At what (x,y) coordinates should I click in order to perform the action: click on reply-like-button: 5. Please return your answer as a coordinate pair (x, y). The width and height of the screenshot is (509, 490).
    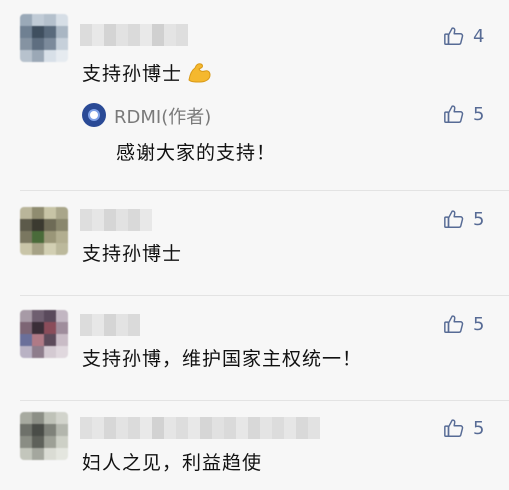
    Looking at the image, I should click on (463, 114).